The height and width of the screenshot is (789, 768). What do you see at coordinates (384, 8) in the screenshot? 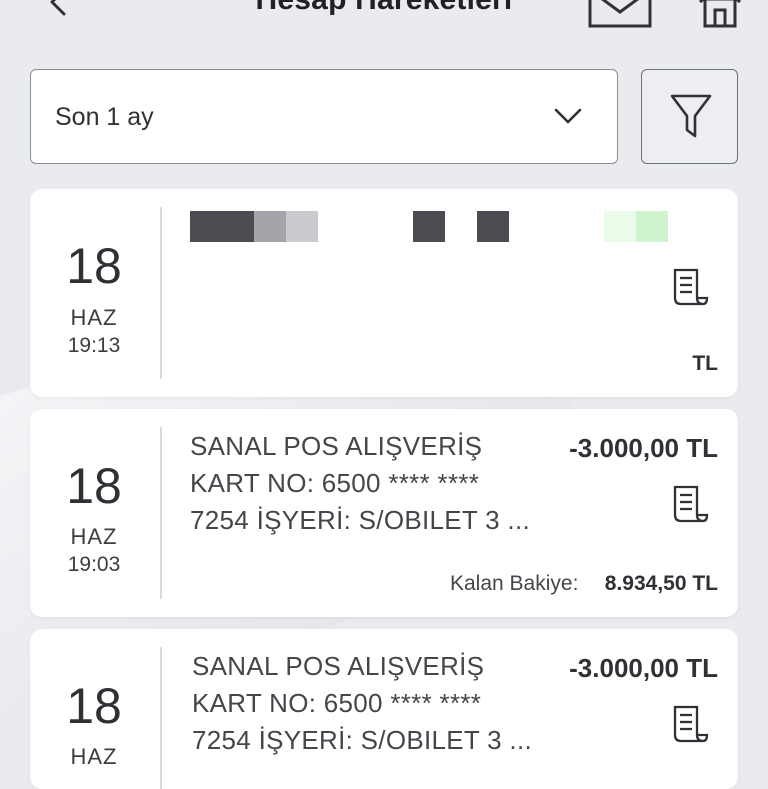
I see `page-title: Hesap Hareketleri` at bounding box center [384, 8].